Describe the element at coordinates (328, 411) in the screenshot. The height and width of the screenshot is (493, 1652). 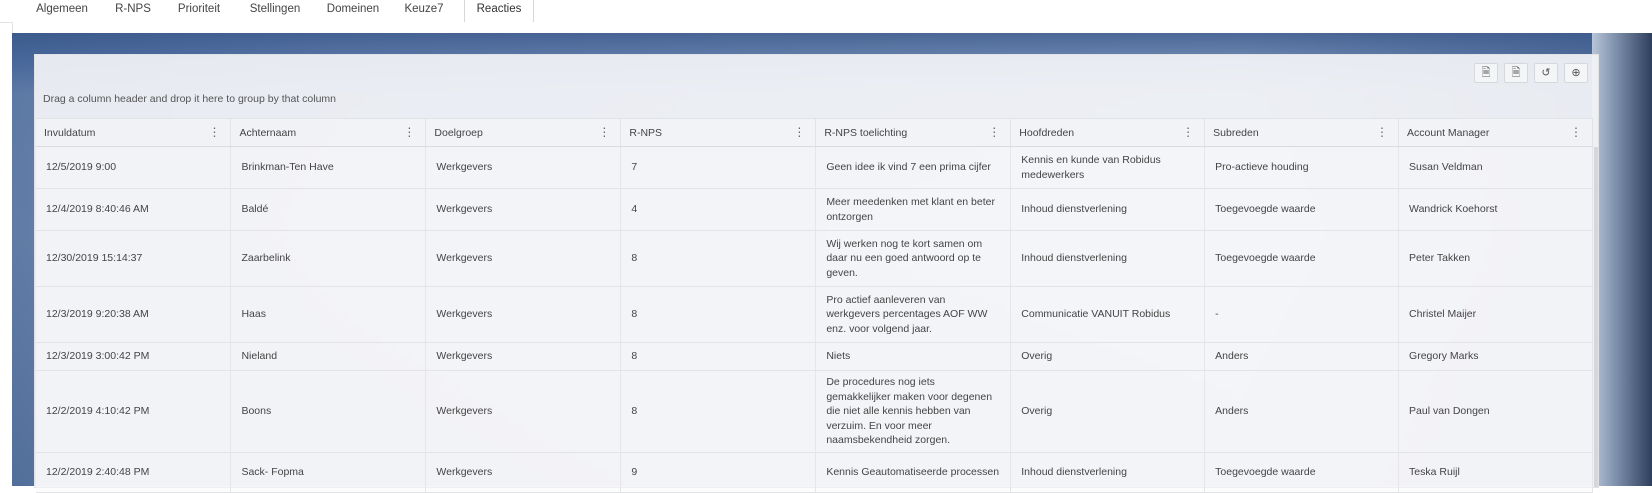
I see `table-cell: Boons` at that location.